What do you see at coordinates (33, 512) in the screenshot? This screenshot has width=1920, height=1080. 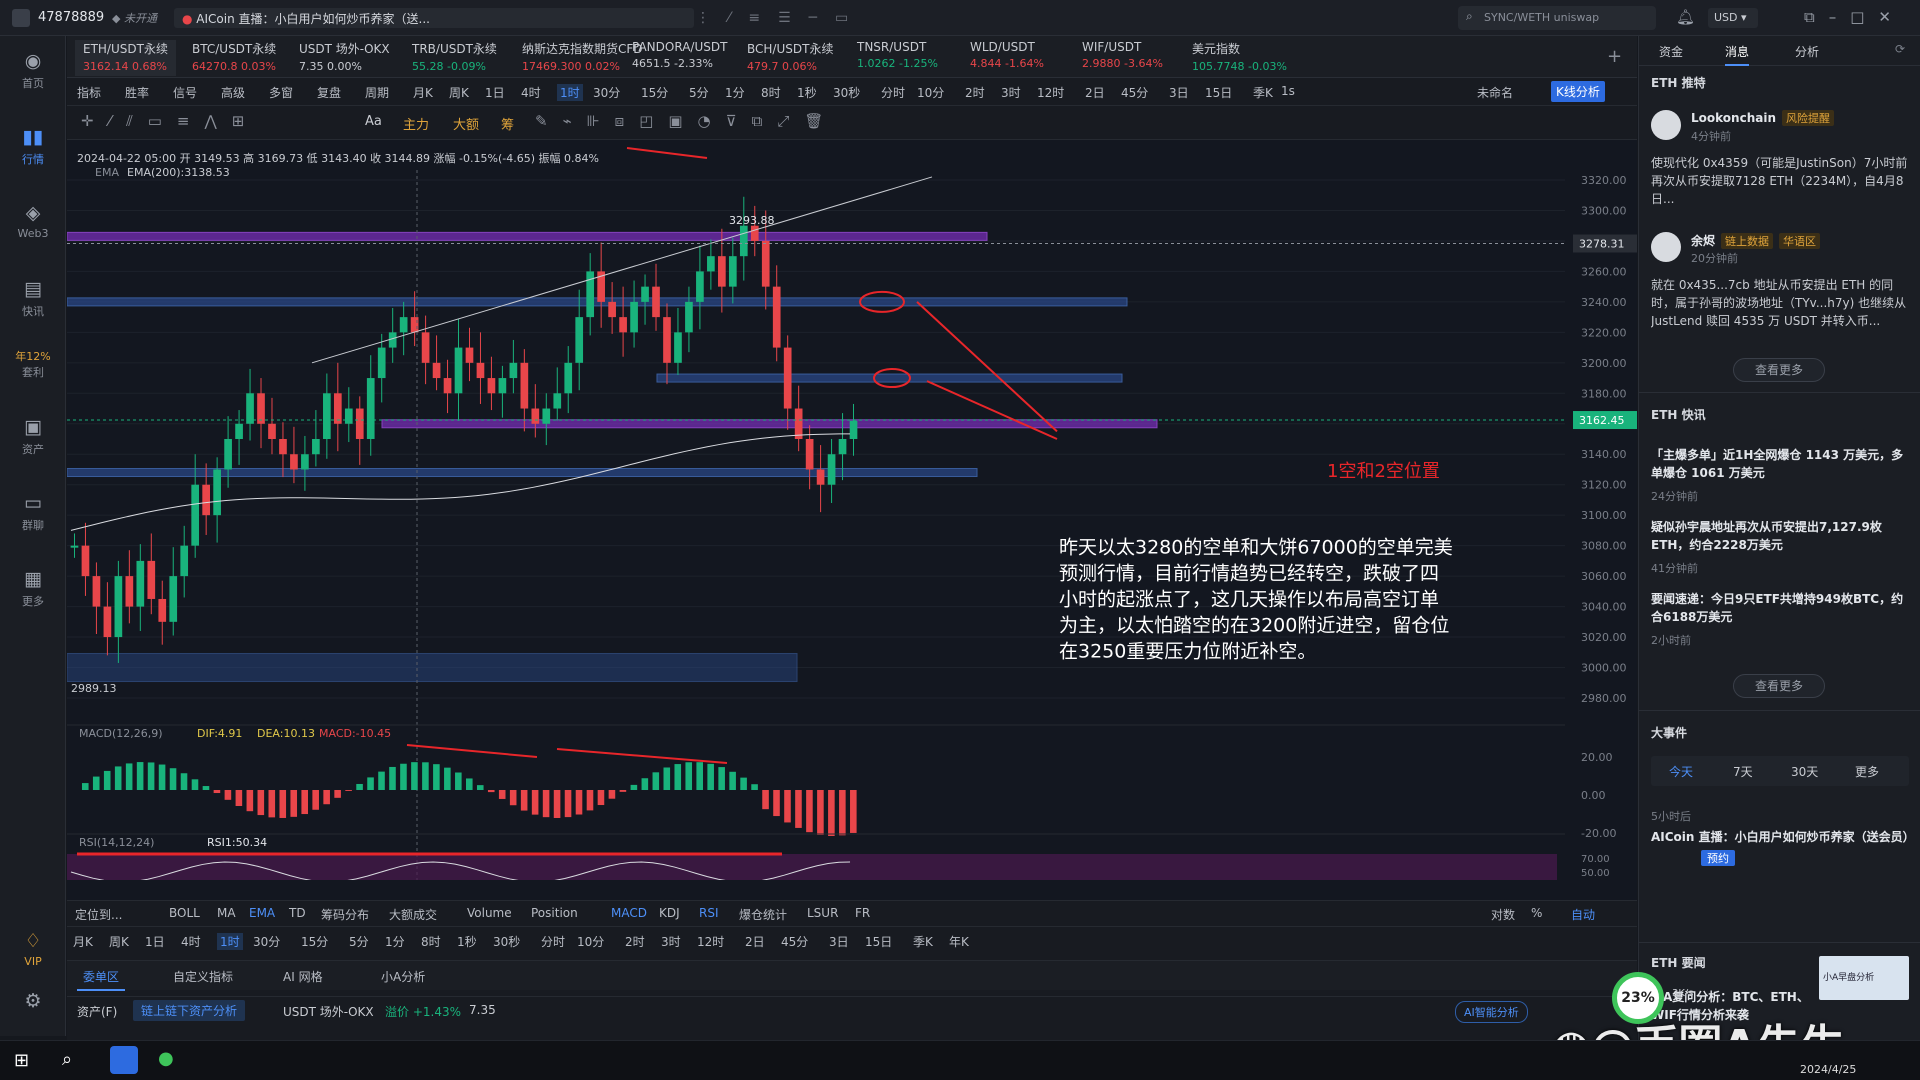 I see `nav-chat: ▭ 群聊` at bounding box center [33, 512].